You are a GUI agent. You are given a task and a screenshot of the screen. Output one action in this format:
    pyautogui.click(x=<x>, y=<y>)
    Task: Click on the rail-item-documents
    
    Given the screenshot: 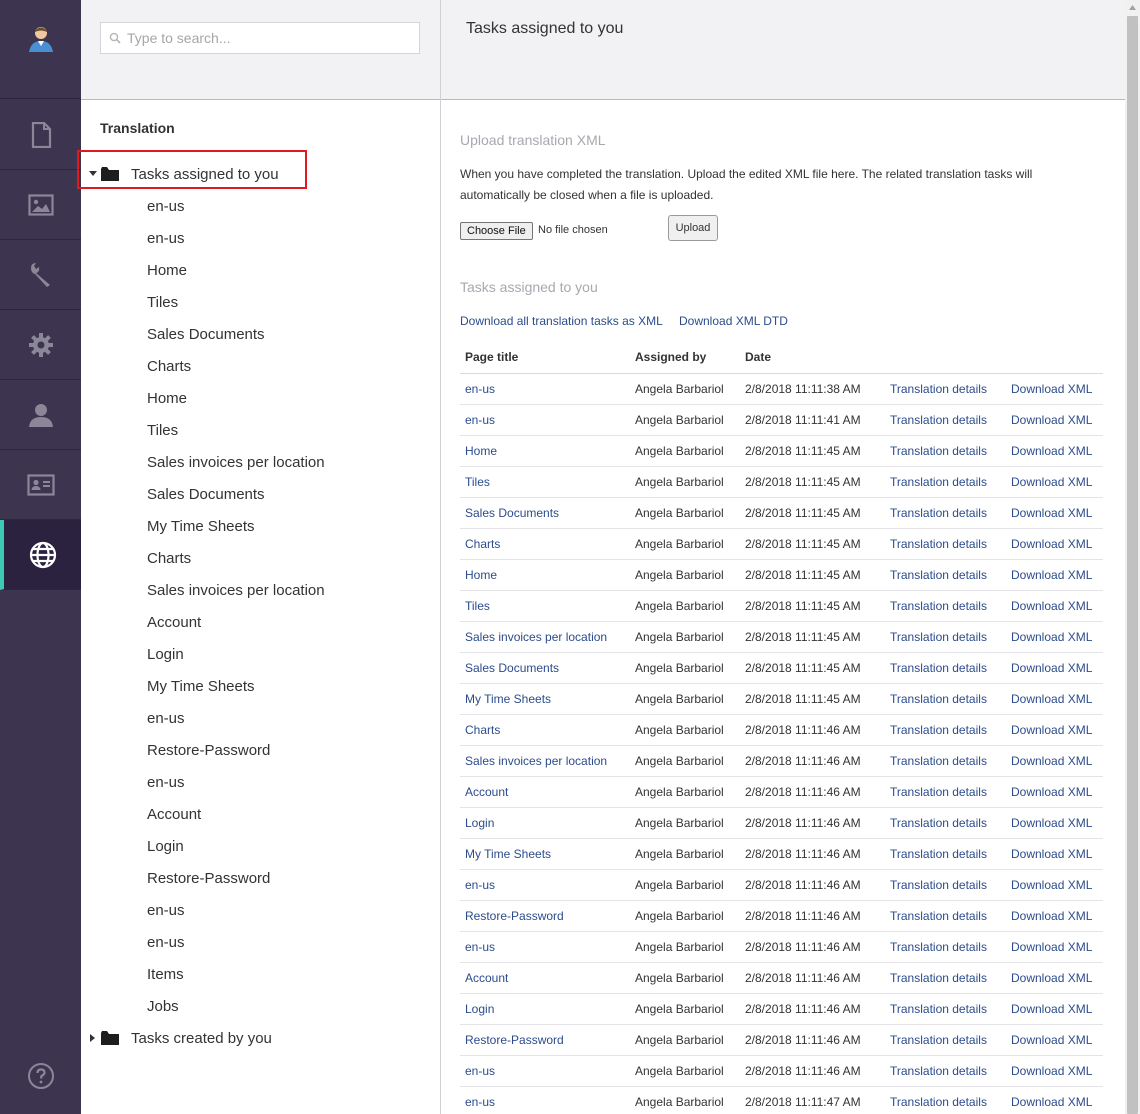 What is the action you would take?
    pyautogui.click(x=40, y=135)
    